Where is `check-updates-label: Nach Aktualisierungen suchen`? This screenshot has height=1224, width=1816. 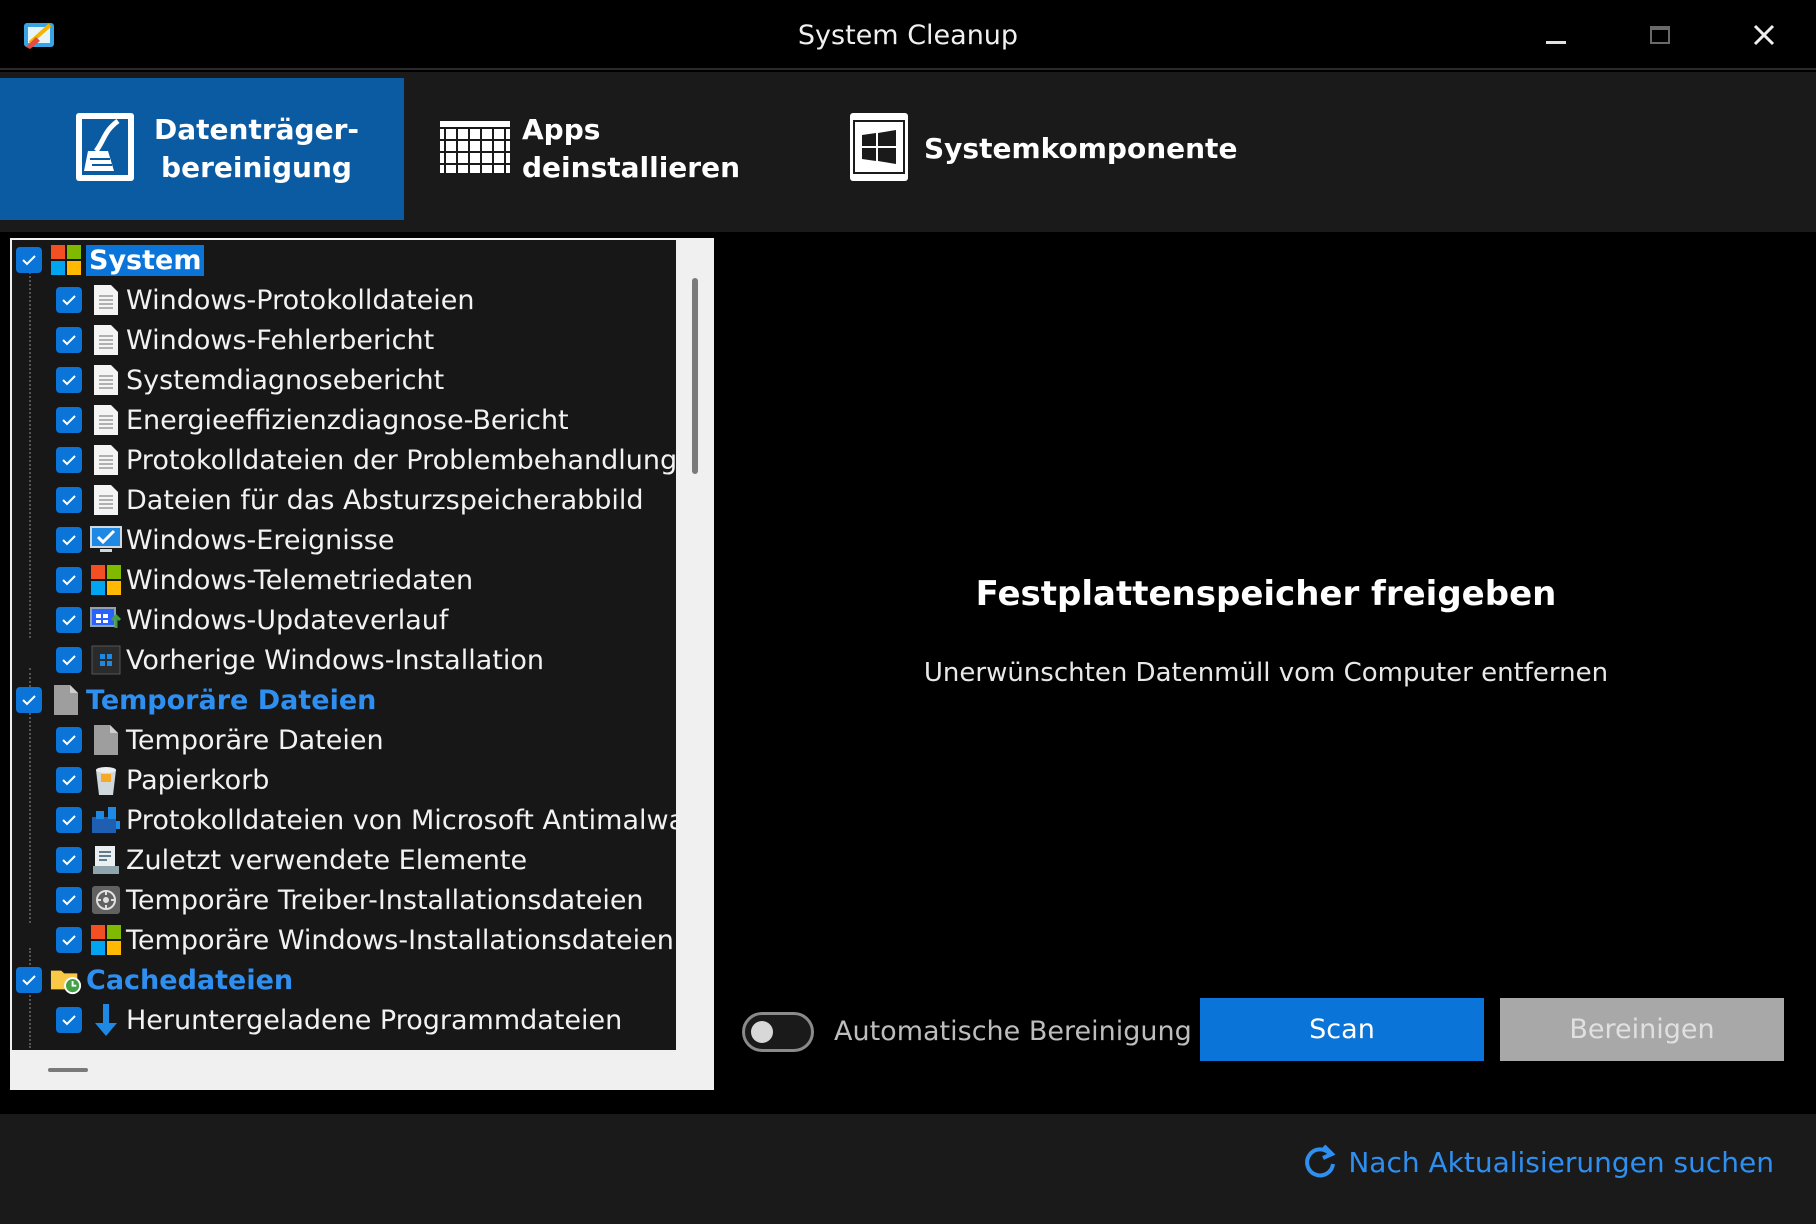 check-updates-label: Nach Aktualisierungen suchen is located at coordinates (1561, 1162).